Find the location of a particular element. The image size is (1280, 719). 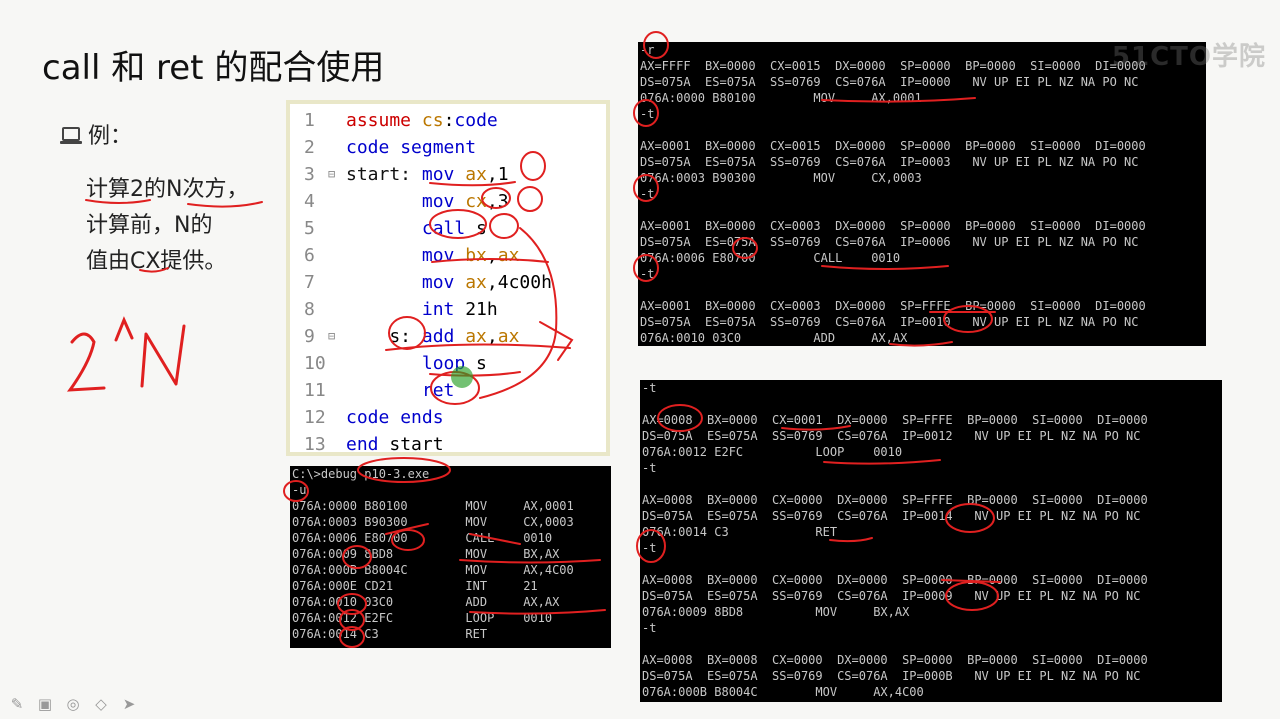

presentation-toolbar: ✎ ▣ ◎ ◇ ➤ is located at coordinates (73, 704).